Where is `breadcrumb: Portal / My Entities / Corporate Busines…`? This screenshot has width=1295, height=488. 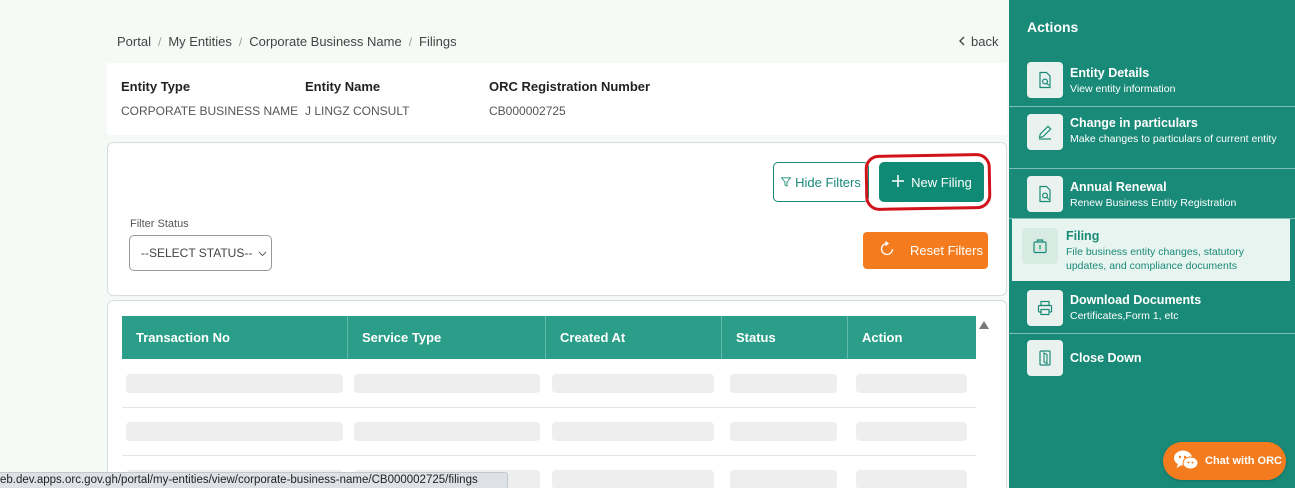 breadcrumb: Portal / My Entities / Corporate Busines… is located at coordinates (287, 41).